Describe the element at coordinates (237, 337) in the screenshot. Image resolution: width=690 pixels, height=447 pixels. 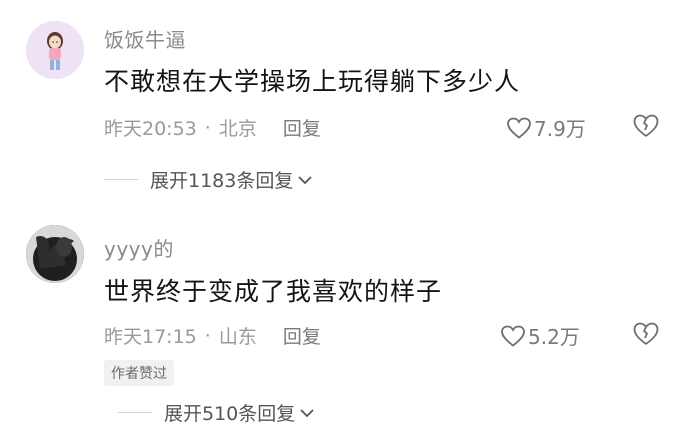
I see `location: 山东` at that location.